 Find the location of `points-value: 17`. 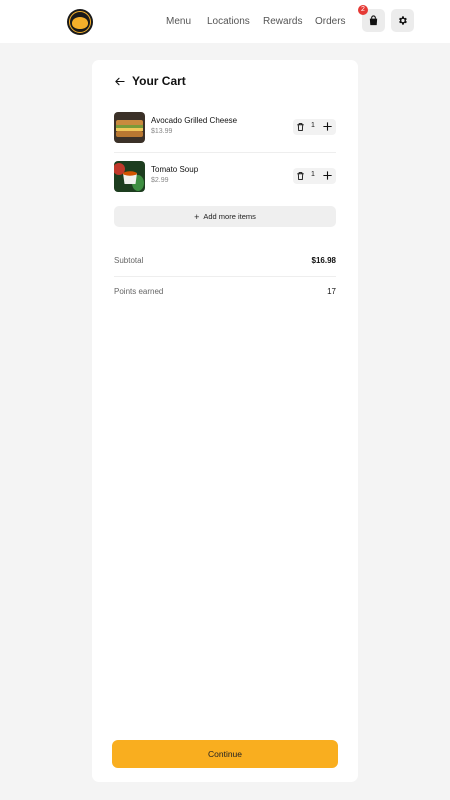

points-value: 17 is located at coordinates (331, 291).